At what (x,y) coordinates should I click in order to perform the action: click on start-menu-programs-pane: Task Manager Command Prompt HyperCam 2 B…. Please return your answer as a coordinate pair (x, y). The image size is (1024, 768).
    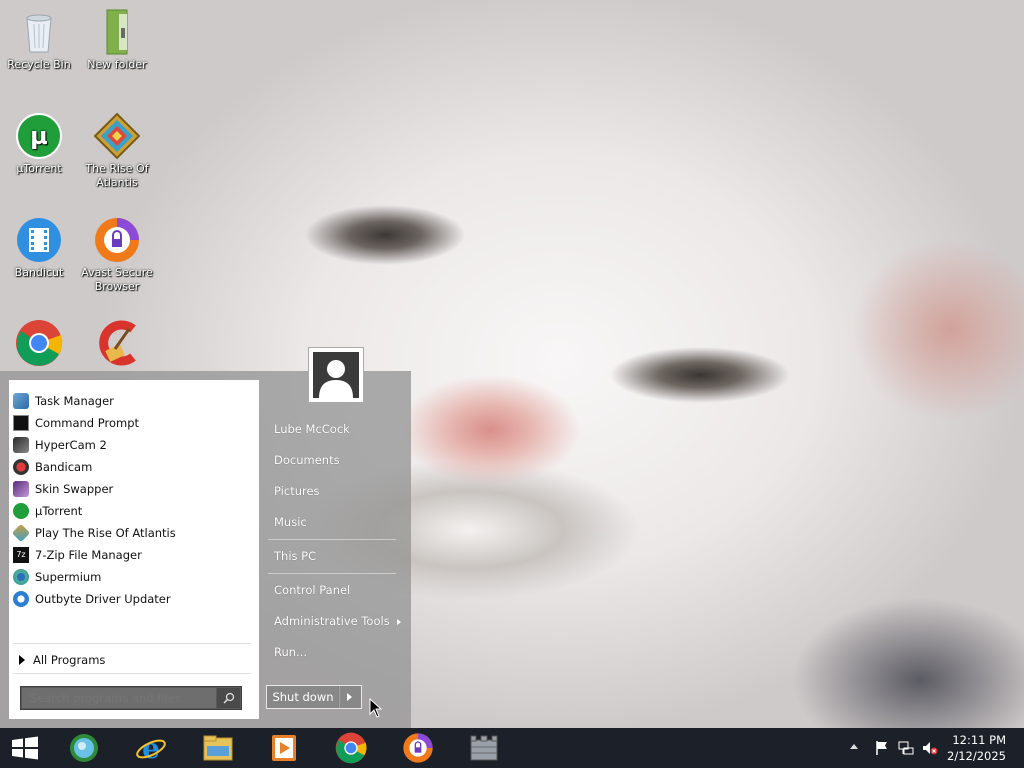
    Looking at the image, I should click on (134, 549).